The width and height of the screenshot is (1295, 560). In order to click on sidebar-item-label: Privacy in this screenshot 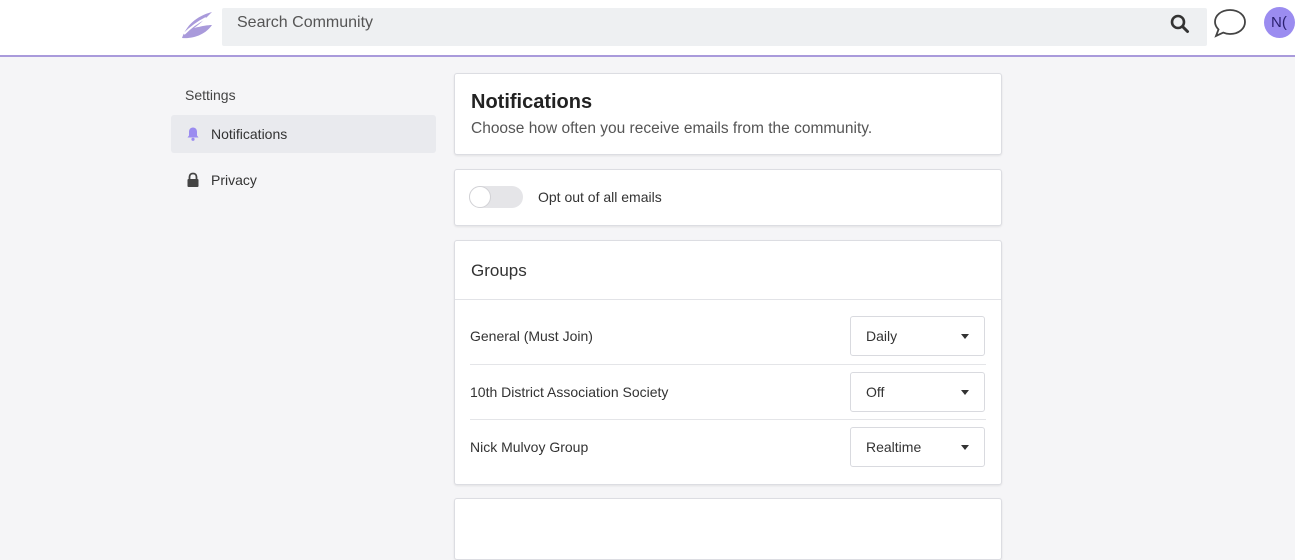, I will do `click(234, 180)`.